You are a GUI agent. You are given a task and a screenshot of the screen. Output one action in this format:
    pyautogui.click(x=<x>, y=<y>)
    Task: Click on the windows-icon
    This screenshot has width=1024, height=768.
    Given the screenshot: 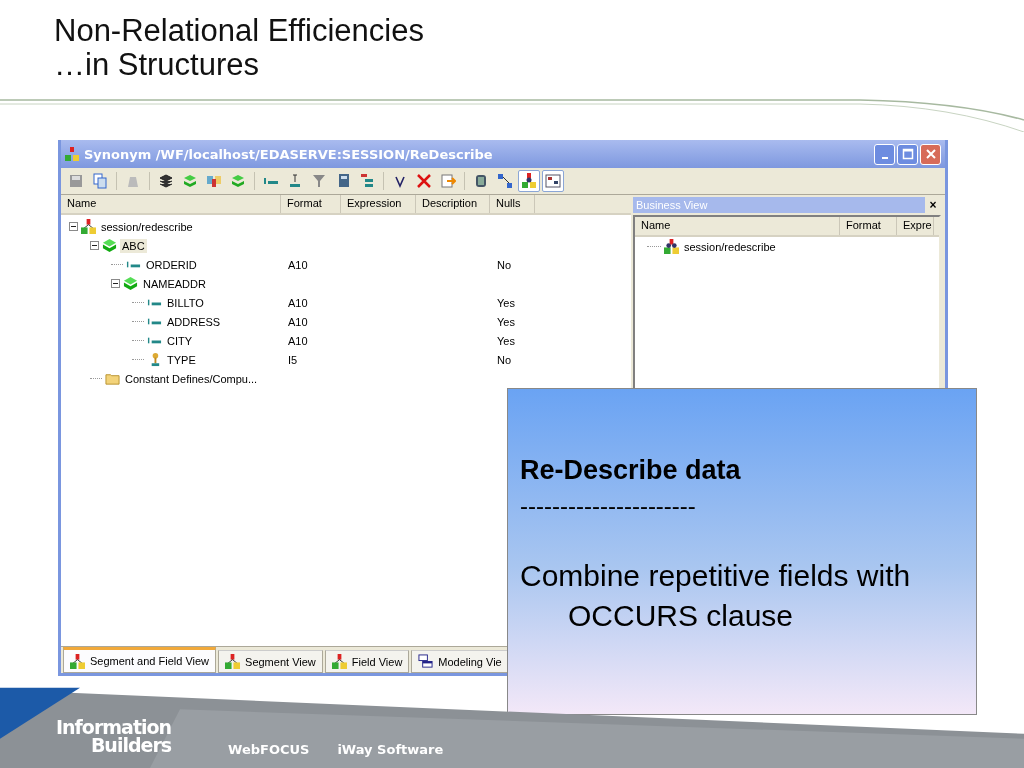 What is the action you would take?
    pyautogui.click(x=426, y=661)
    